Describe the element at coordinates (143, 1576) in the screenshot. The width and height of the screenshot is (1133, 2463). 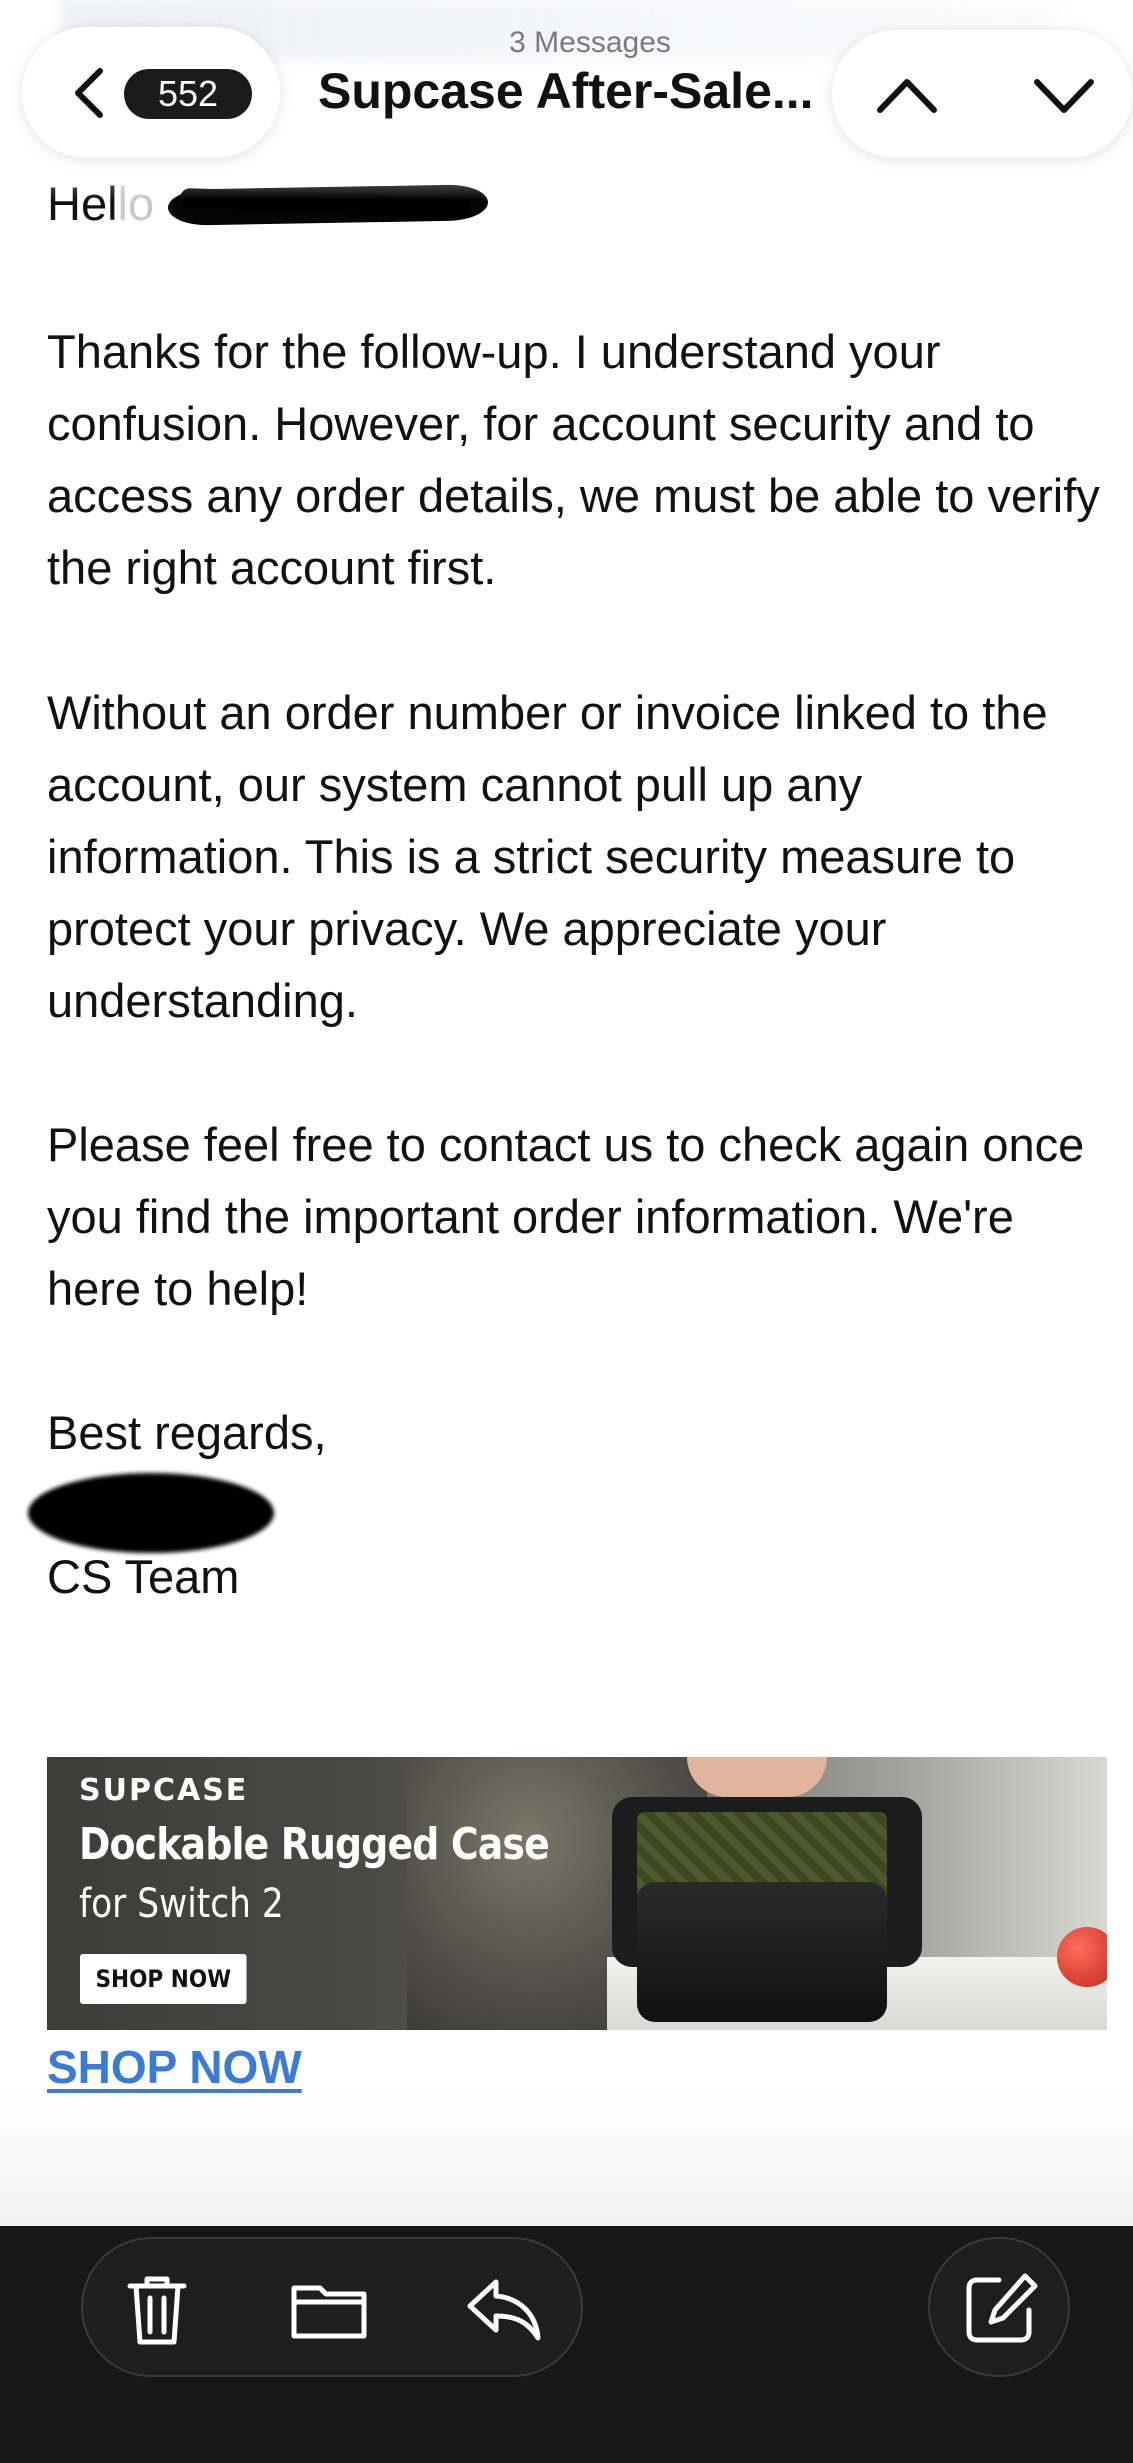
I see `signature-team: CS Team` at that location.